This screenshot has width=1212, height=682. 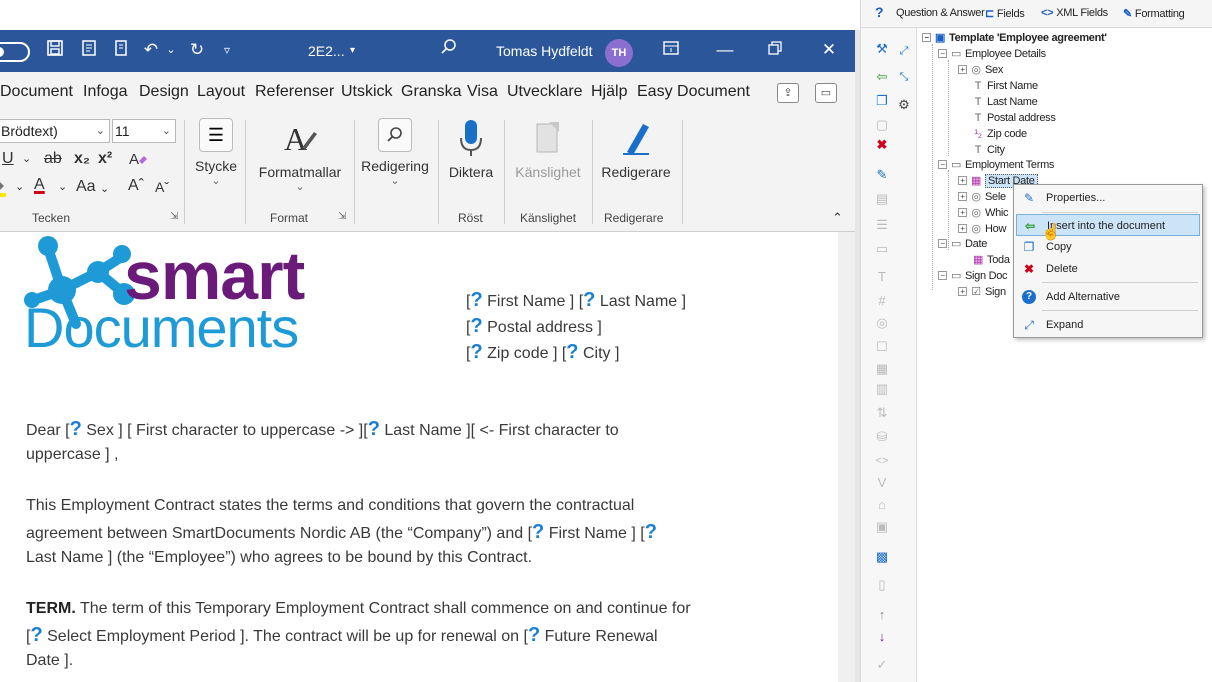 I want to click on vertical-scrollbar, so click(x=846, y=457).